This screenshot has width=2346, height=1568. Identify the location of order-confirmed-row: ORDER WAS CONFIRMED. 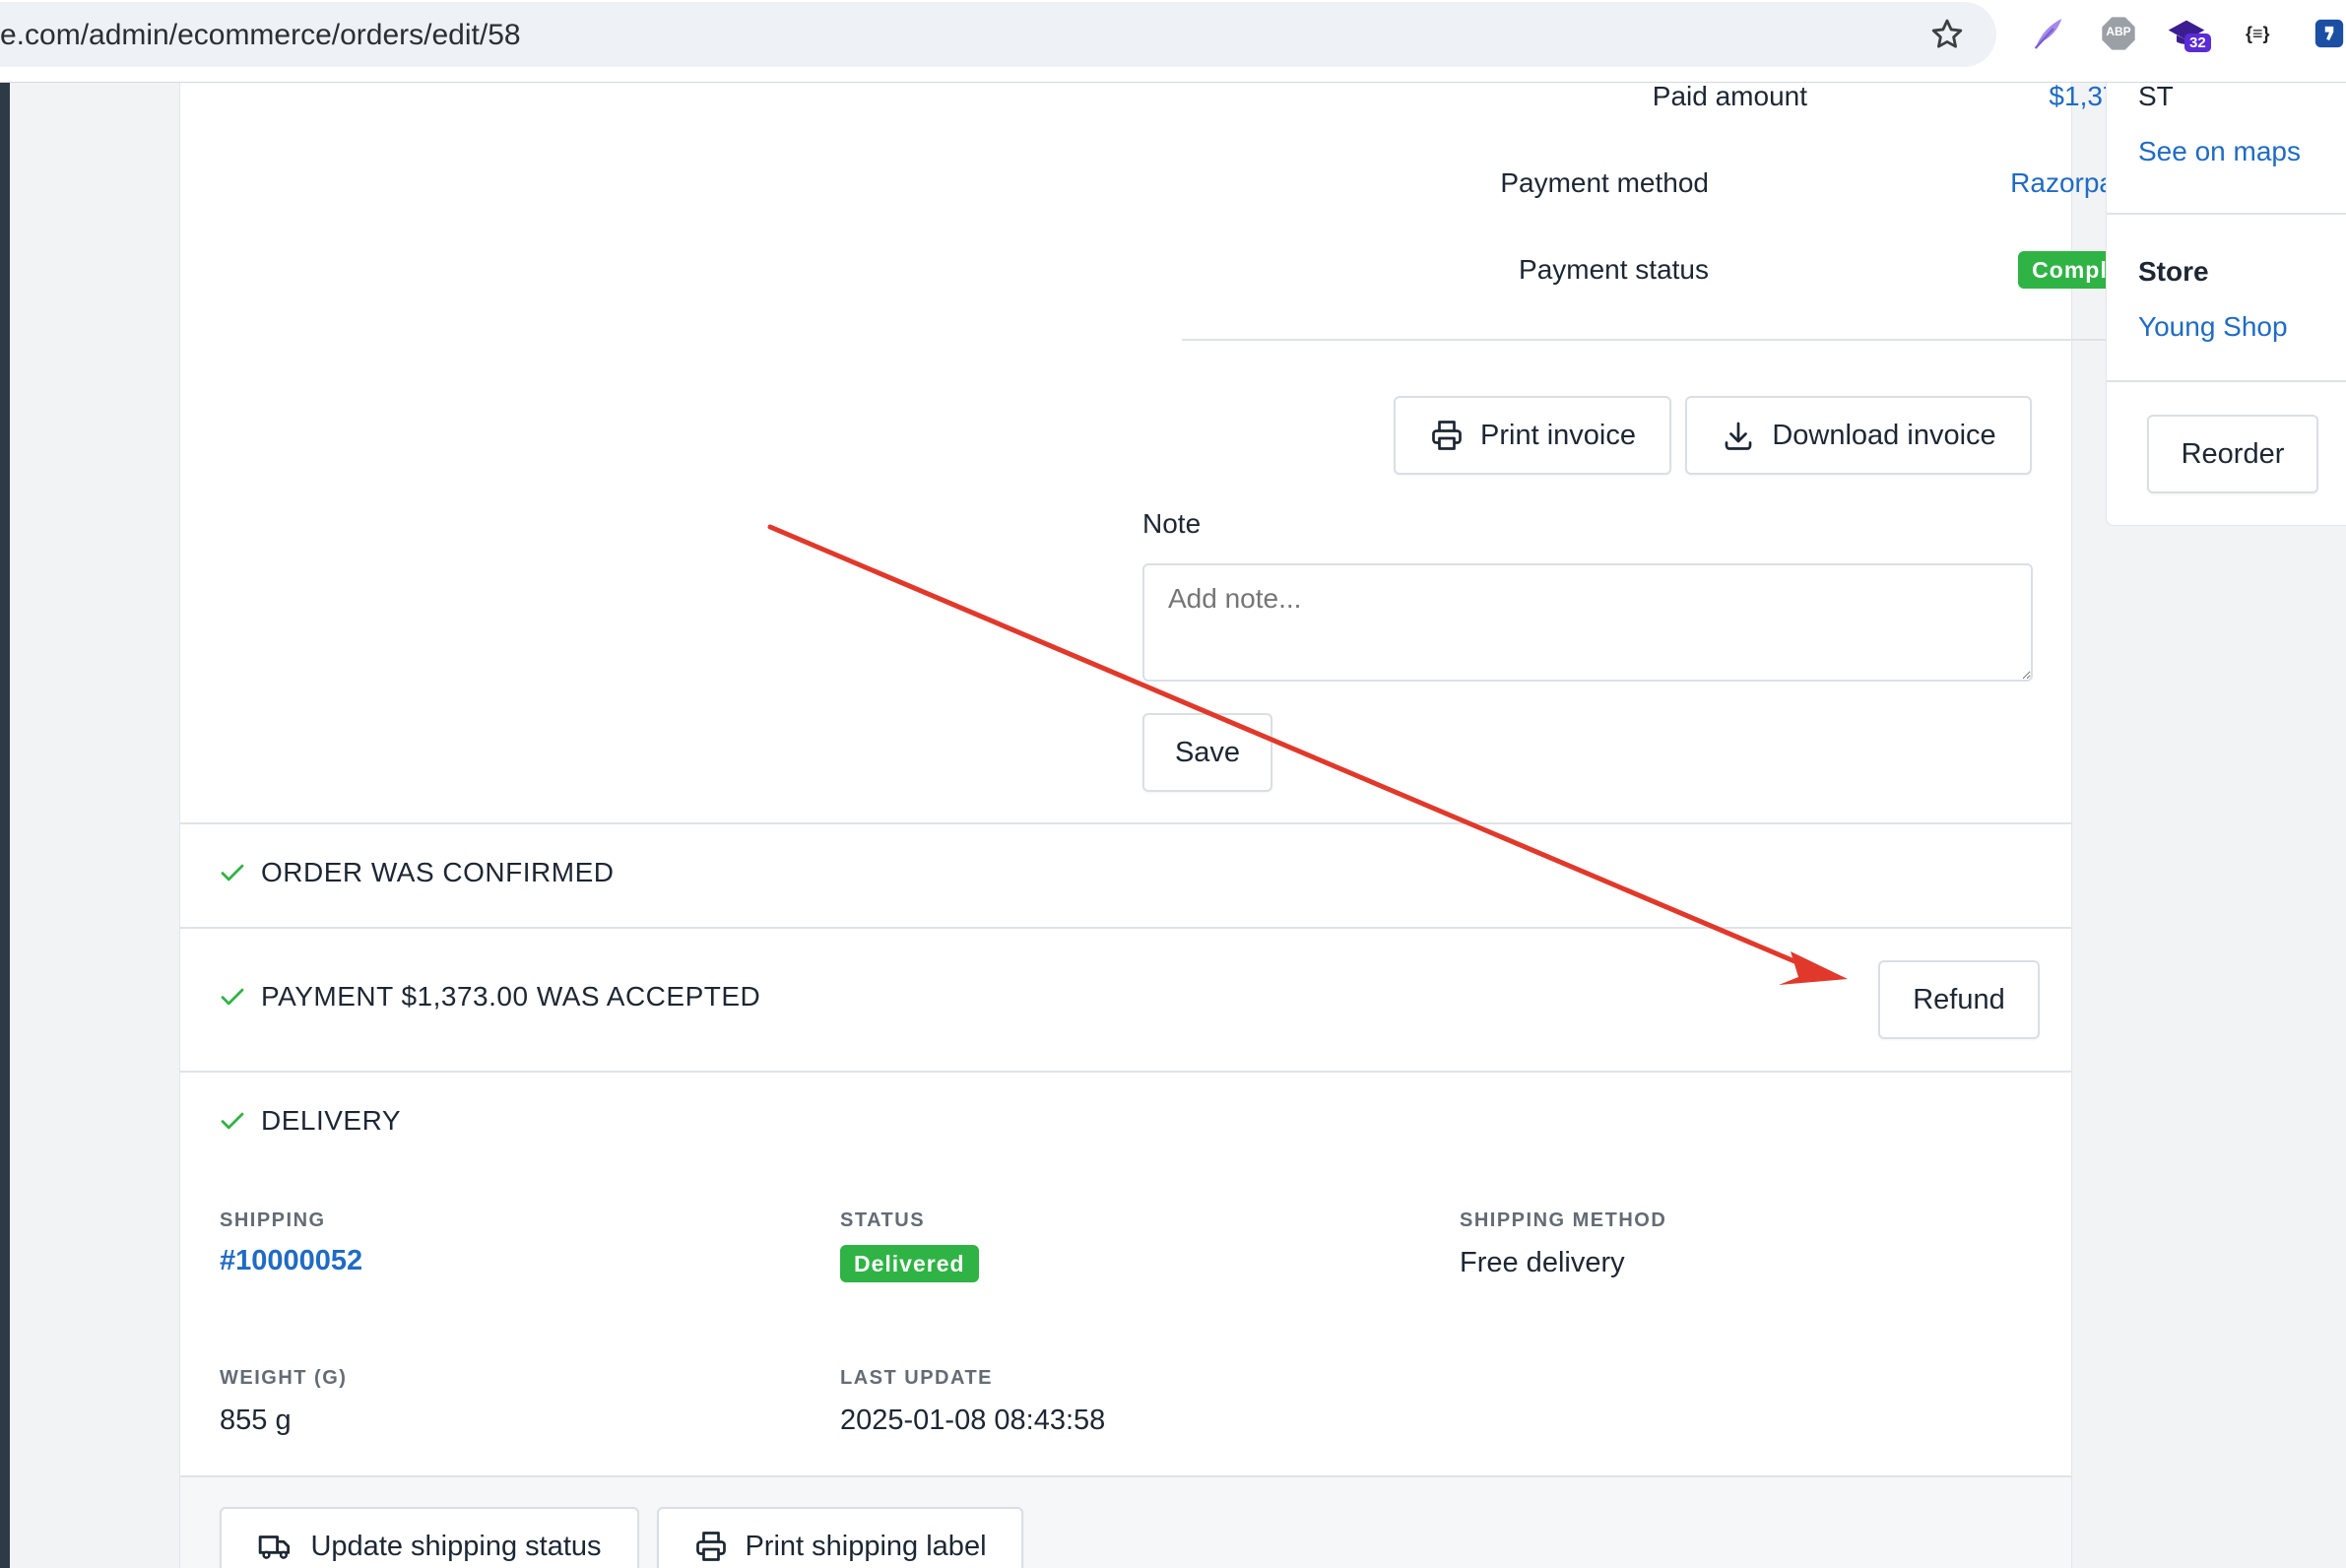
(416, 873).